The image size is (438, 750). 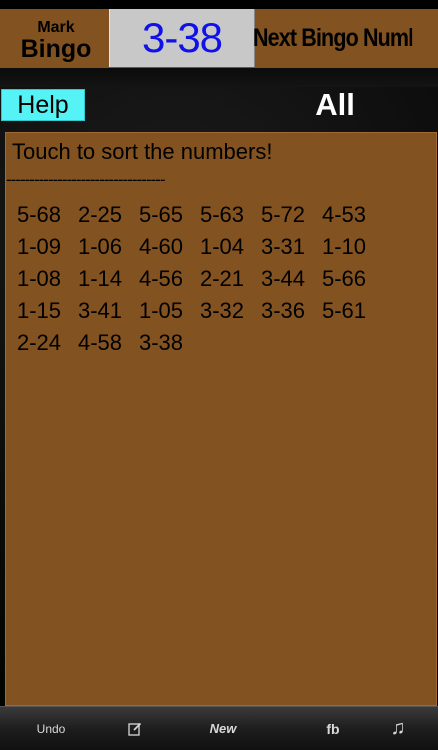 I want to click on called-number: 3-31, so click(x=283, y=246).